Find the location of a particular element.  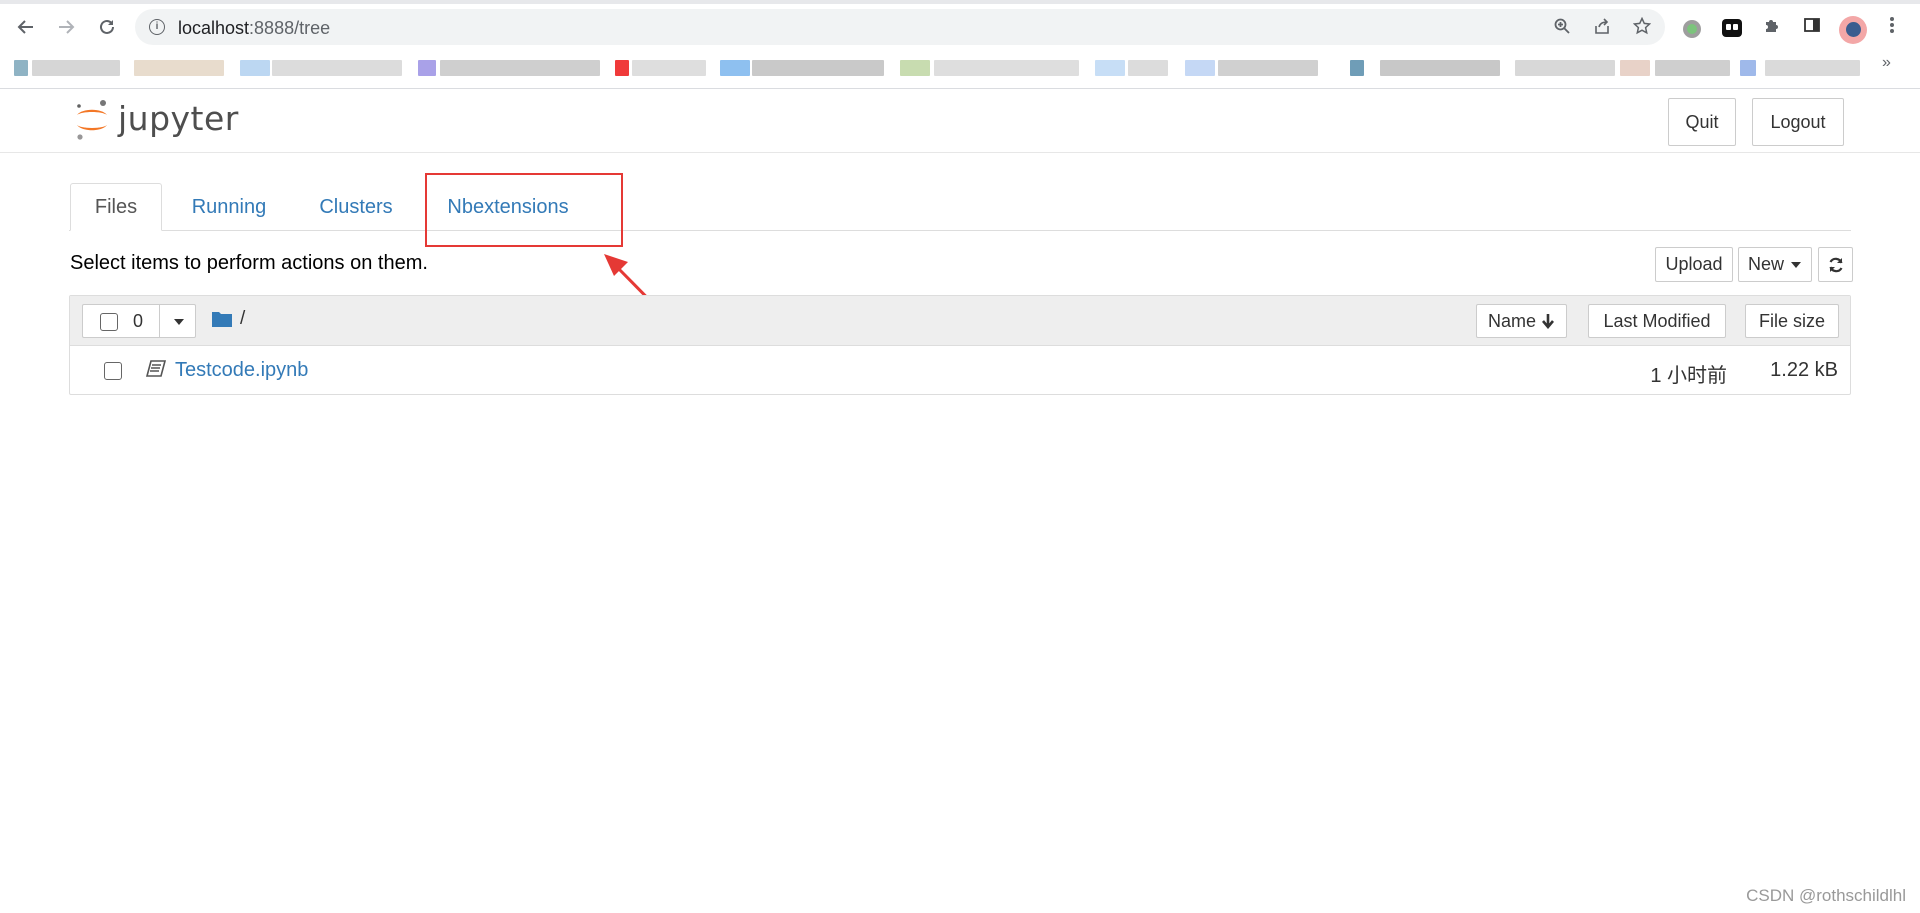

sort-name-button: Name is located at coordinates (1521, 321).